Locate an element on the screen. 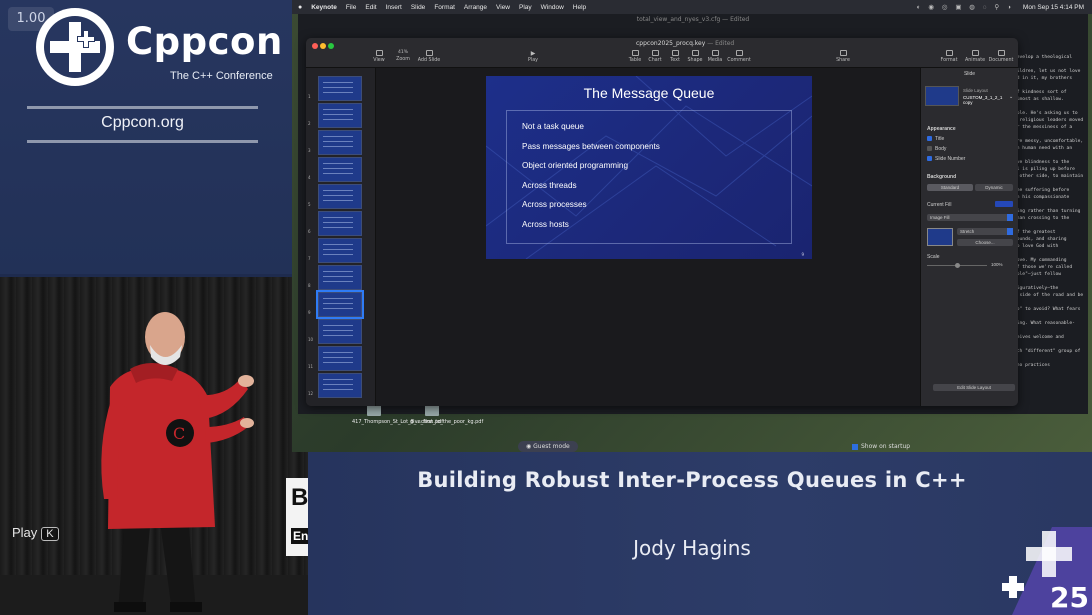  fill-type-select: Image Fill is located at coordinates (970, 217).